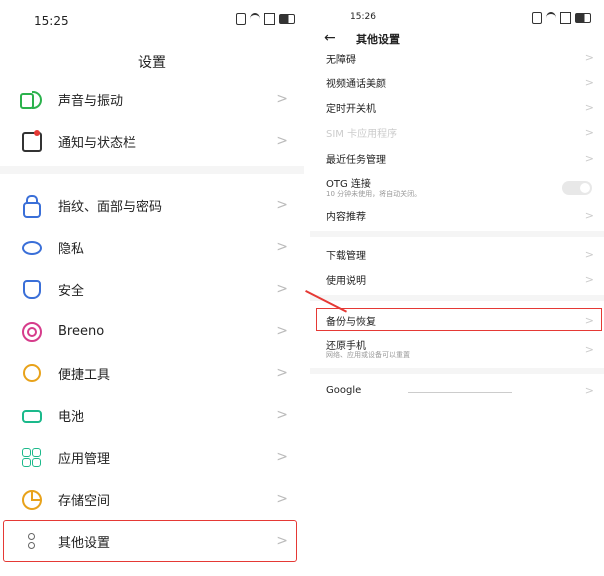 Image resolution: width=604 pixels, height=576 pixels. I want to click on status-time: 15:26, so click(363, 17).